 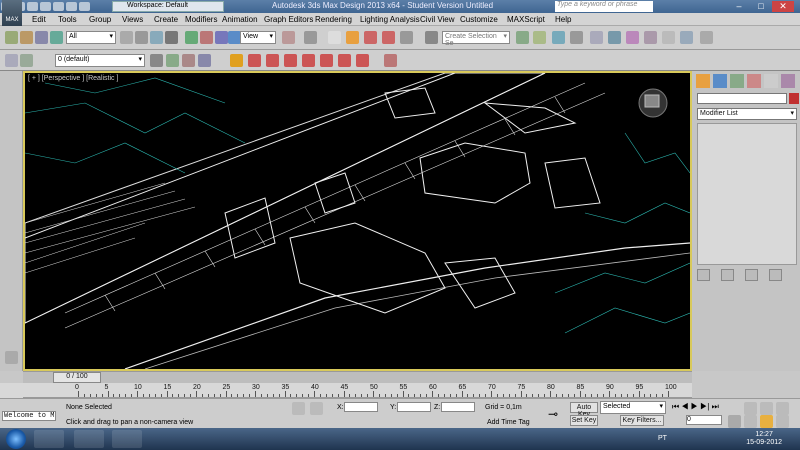 I want to click on create-layer-icon, so click(x=156, y=60).